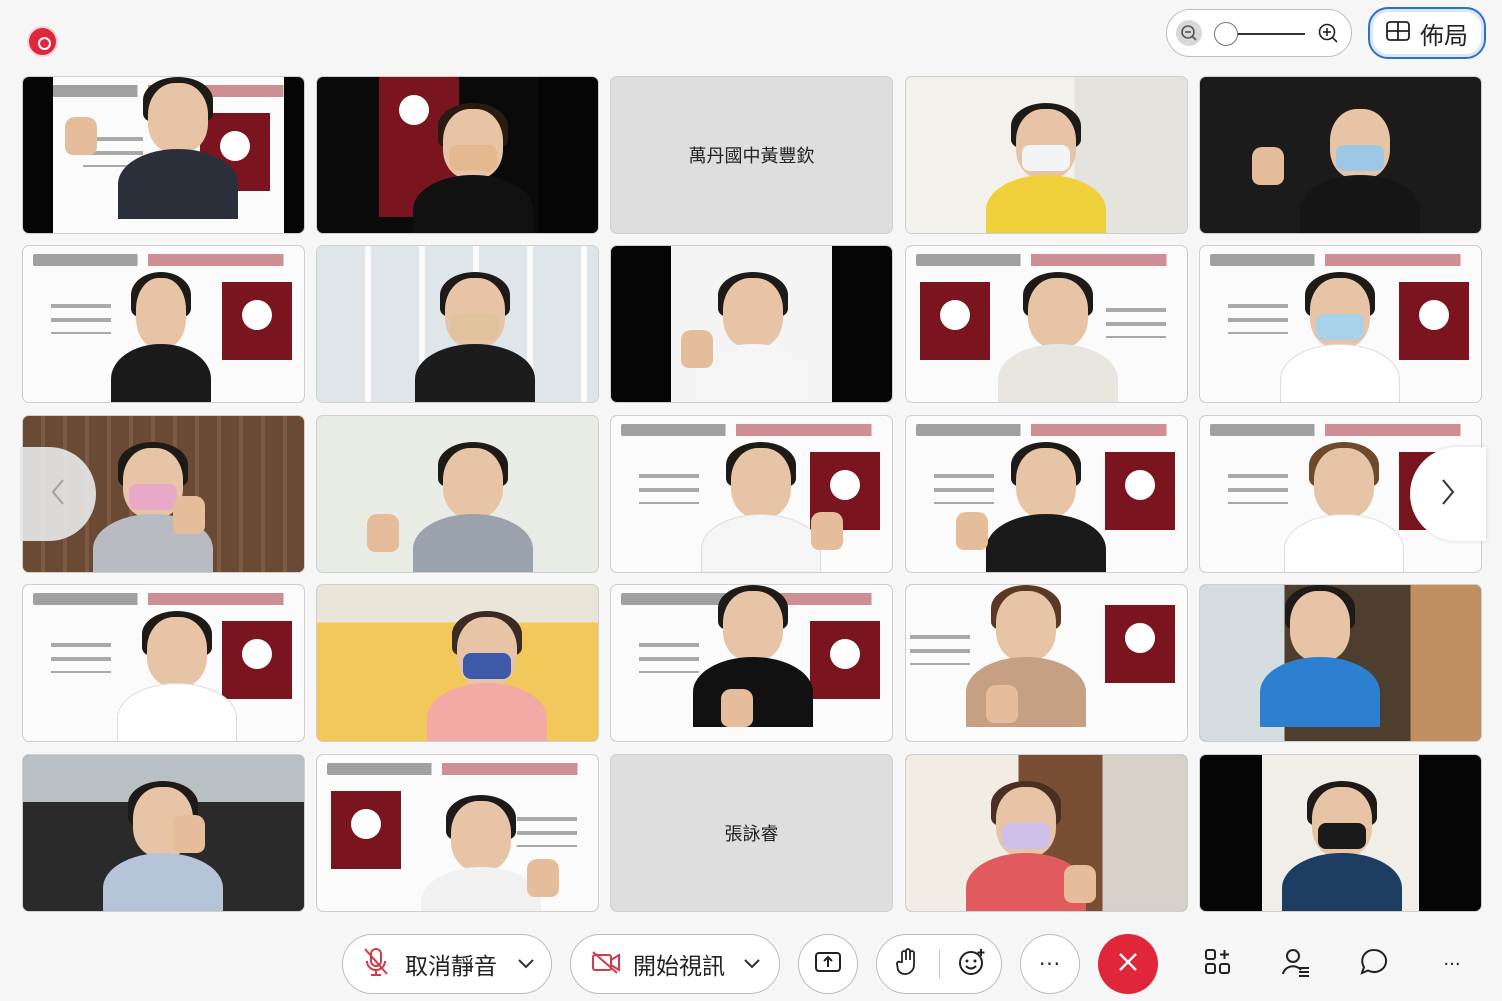  I want to click on chat-icon, so click(1374, 964).